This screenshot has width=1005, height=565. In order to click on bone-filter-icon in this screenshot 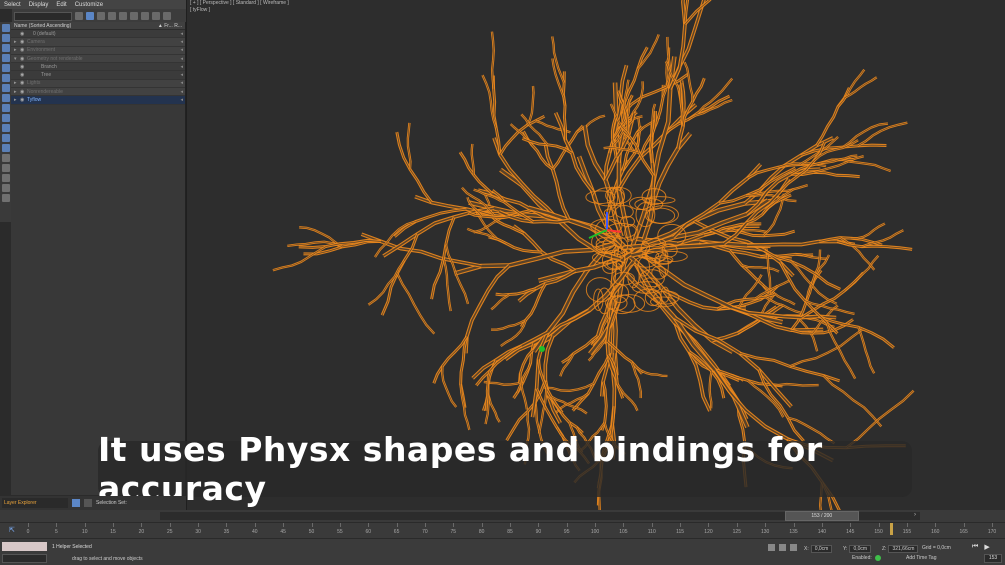, I will do `click(5, 118)`.